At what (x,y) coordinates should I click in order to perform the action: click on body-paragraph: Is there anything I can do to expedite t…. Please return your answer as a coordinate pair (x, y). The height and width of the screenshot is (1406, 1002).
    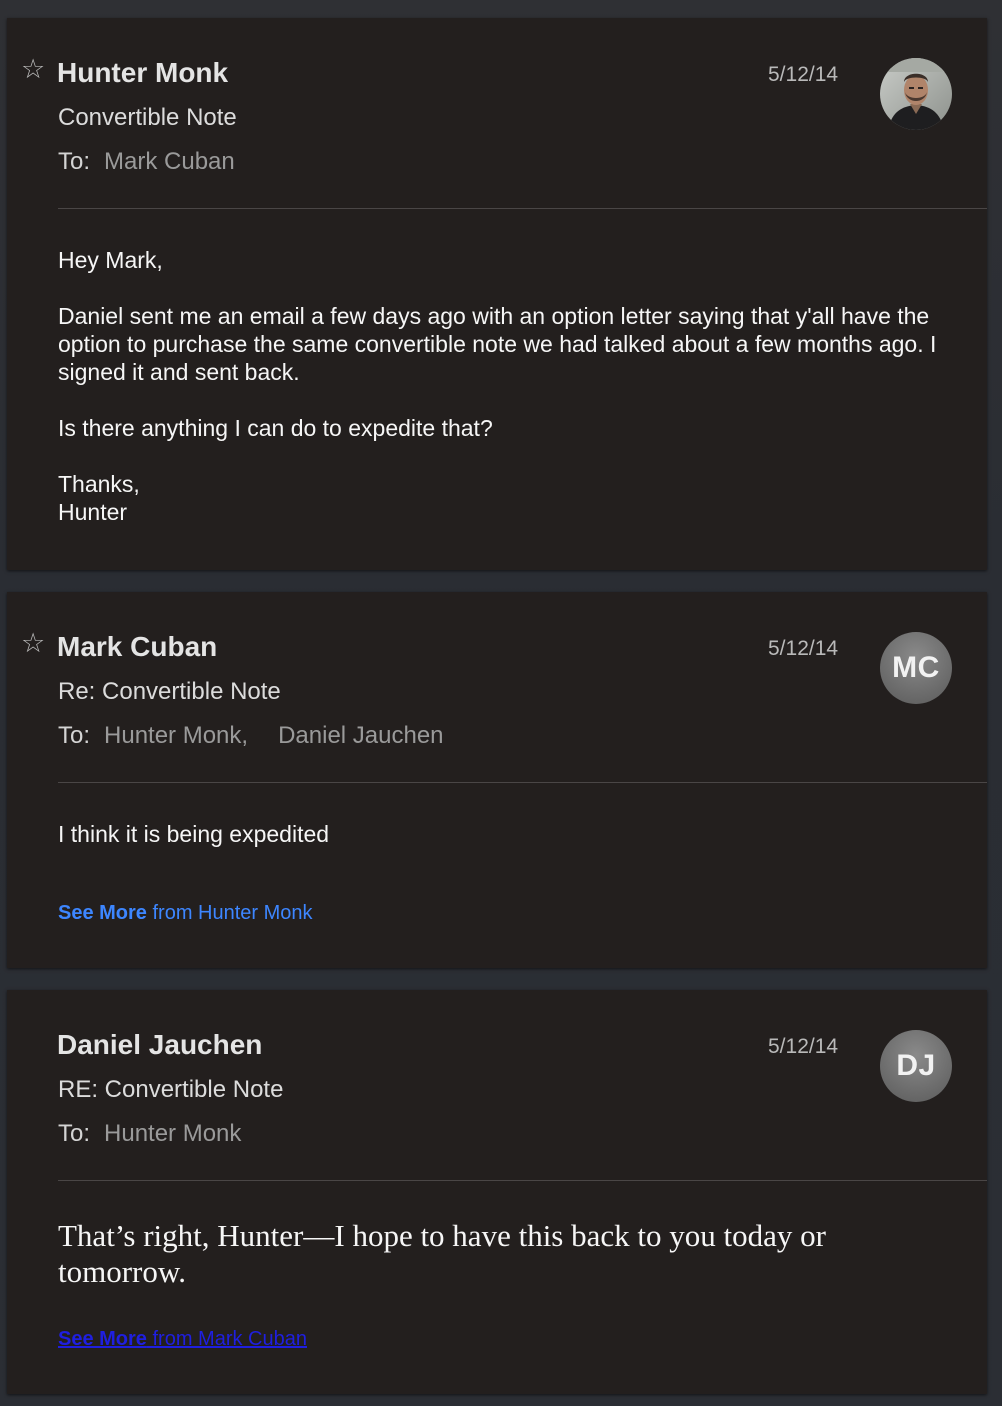
    Looking at the image, I should click on (275, 428).